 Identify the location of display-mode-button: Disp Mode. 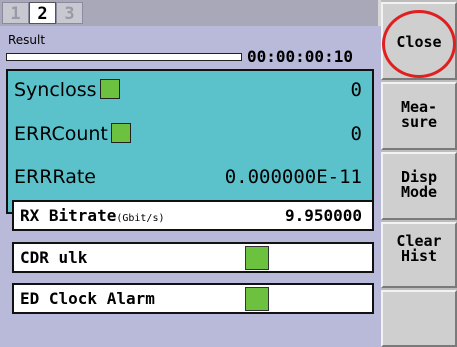
(419, 186).